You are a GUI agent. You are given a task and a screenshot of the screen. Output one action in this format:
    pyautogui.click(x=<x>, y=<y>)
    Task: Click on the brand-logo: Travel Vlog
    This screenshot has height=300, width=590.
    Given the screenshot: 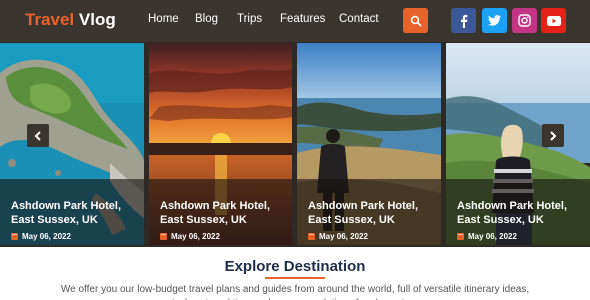 What is the action you would take?
    pyautogui.click(x=70, y=20)
    